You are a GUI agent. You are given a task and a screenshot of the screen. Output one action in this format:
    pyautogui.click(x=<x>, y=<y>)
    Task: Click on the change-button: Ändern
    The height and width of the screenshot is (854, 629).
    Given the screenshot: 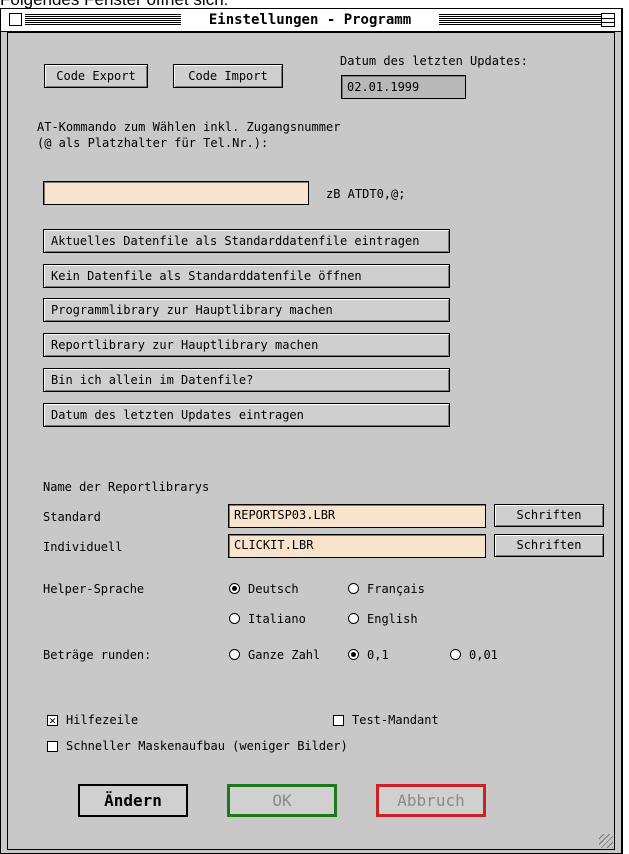 What is the action you would take?
    pyautogui.click(x=133, y=800)
    